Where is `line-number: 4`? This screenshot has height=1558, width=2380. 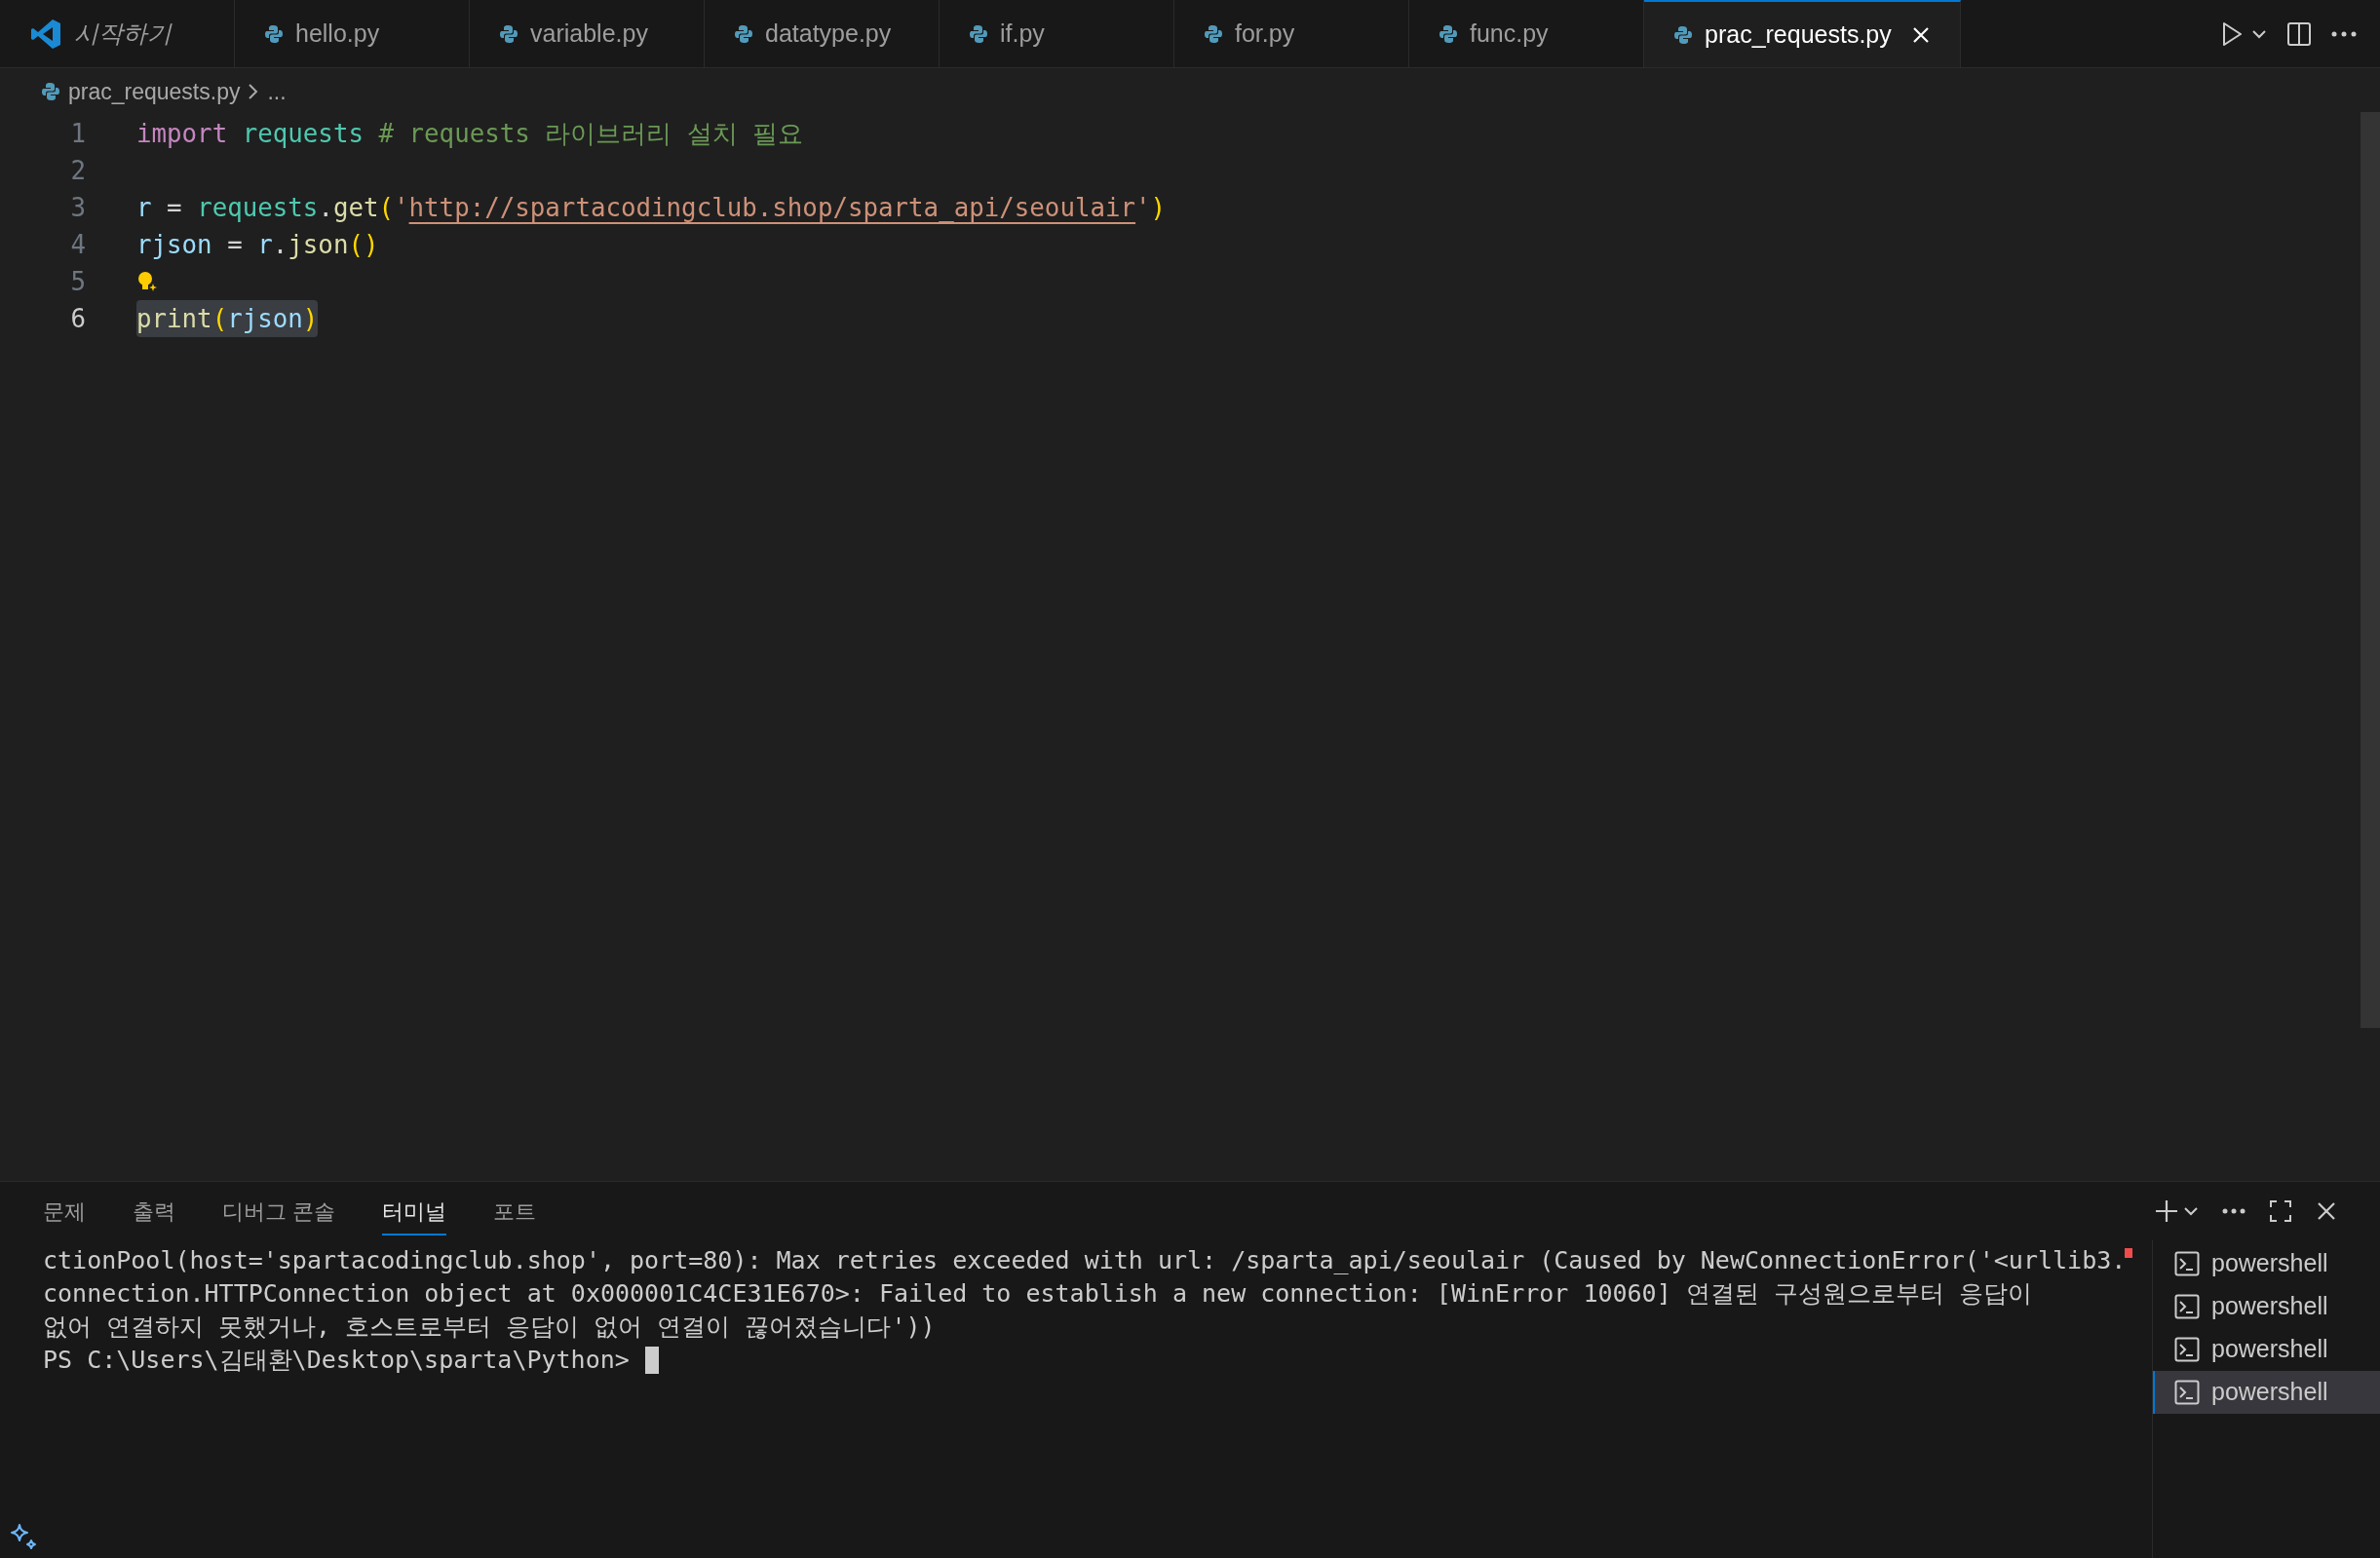 line-number: 4 is located at coordinates (77, 244).